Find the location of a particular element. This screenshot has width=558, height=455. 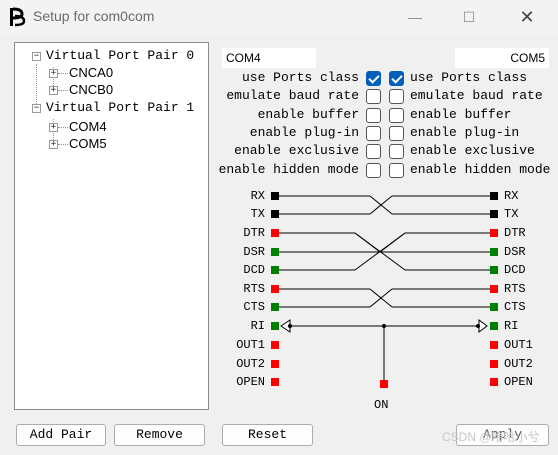

signal-indicator-right-ri is located at coordinates (494, 326).